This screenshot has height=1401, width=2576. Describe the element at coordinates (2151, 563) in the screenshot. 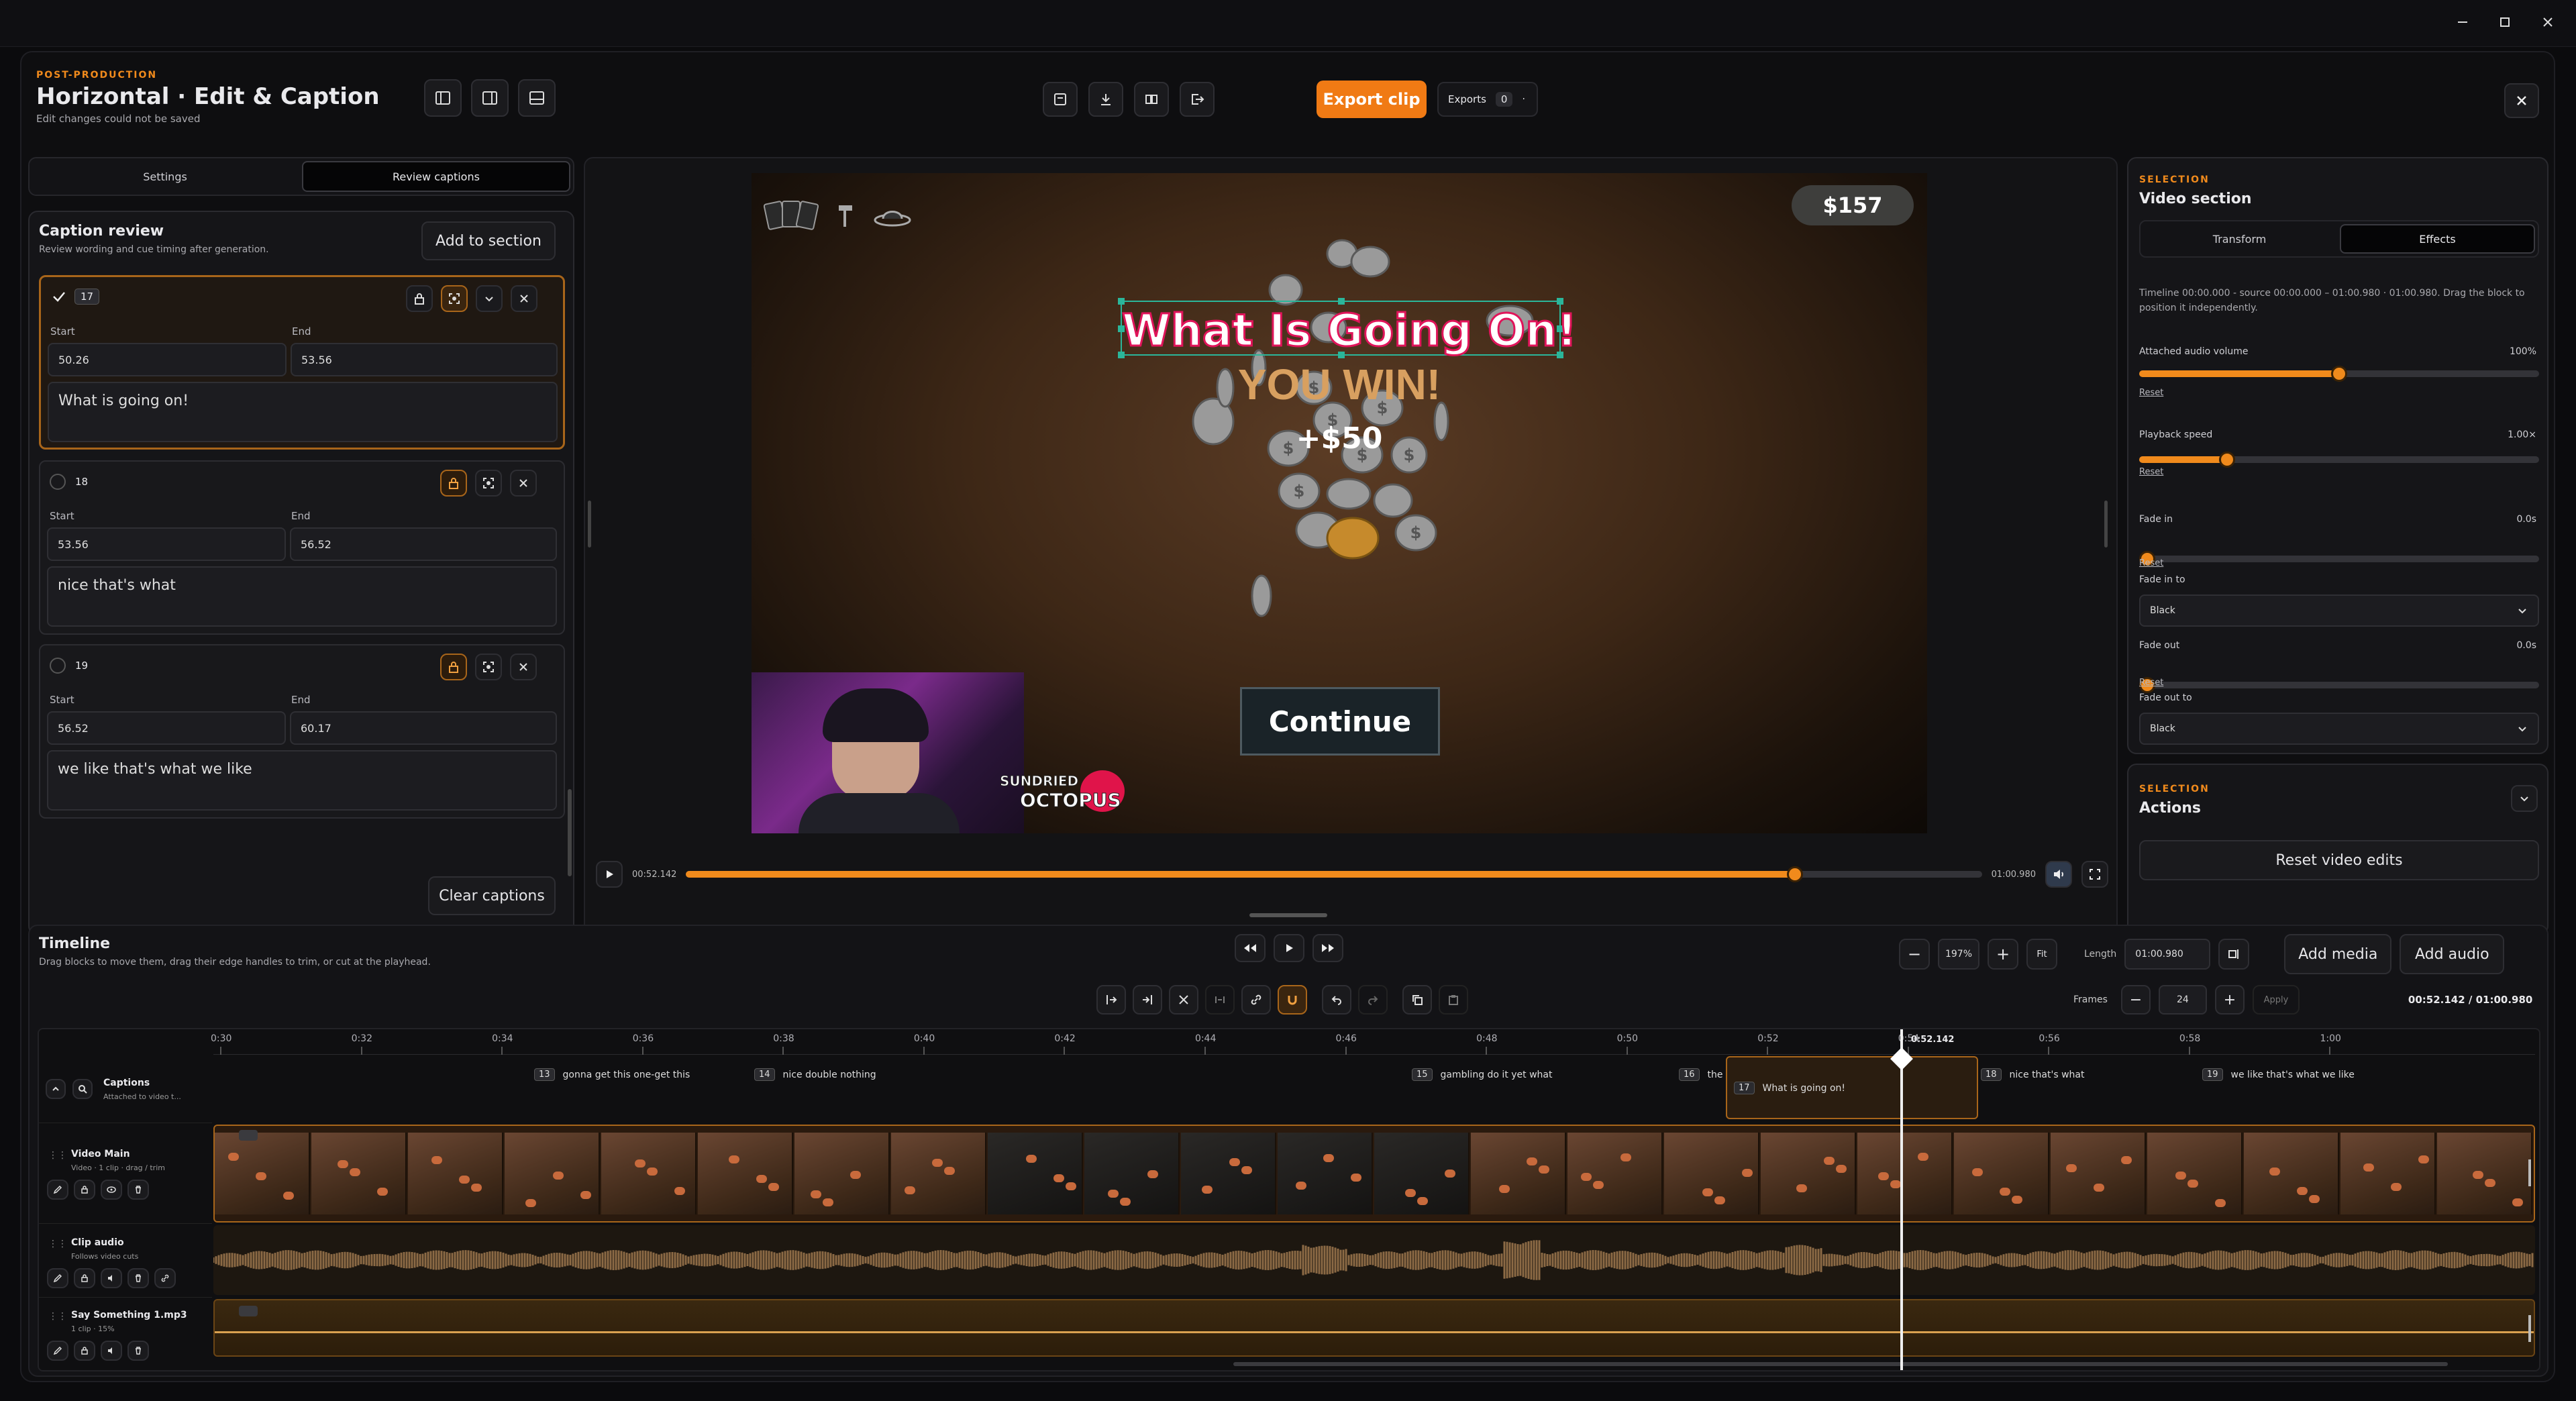

I see `reset-fade-in-link: Reset` at that location.